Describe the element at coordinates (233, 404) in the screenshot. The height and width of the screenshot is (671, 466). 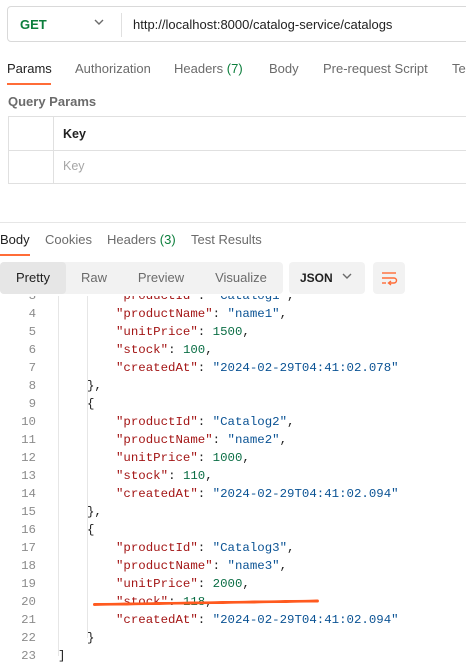
I see `code-line: 9{` at that location.